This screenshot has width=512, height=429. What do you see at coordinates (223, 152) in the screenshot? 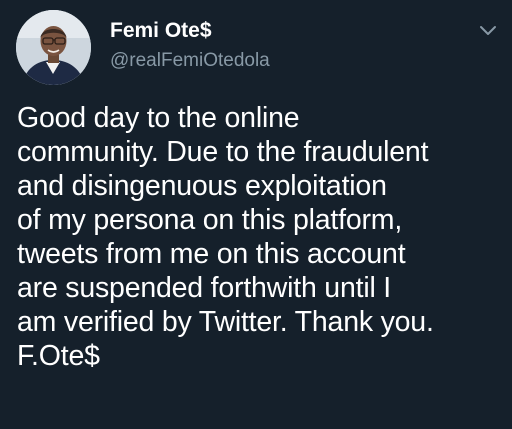
I see `tweet-text-line: community. Due to the fraudulent` at bounding box center [223, 152].